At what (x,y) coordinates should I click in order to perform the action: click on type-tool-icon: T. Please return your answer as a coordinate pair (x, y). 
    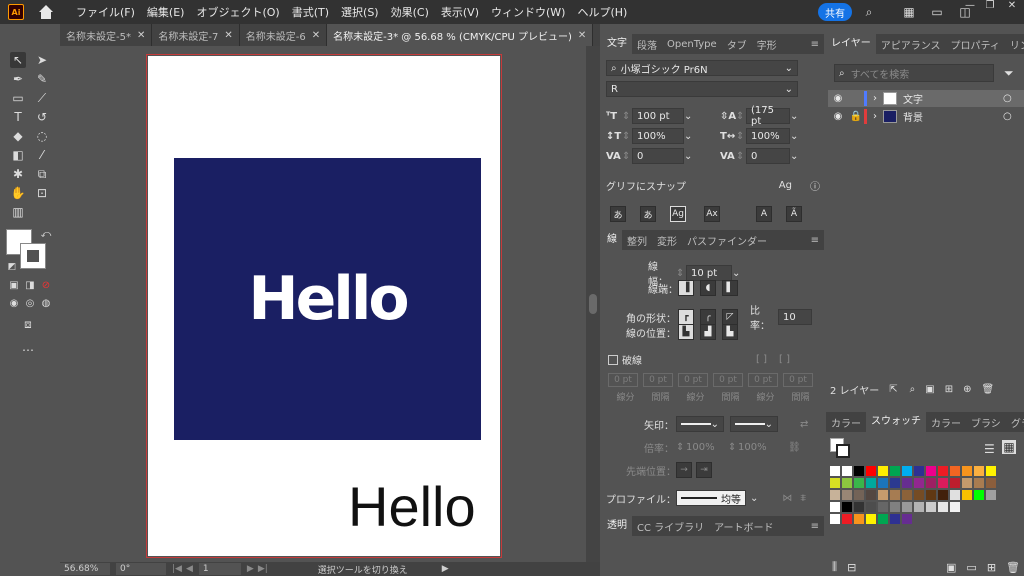
    Looking at the image, I should click on (18, 117).